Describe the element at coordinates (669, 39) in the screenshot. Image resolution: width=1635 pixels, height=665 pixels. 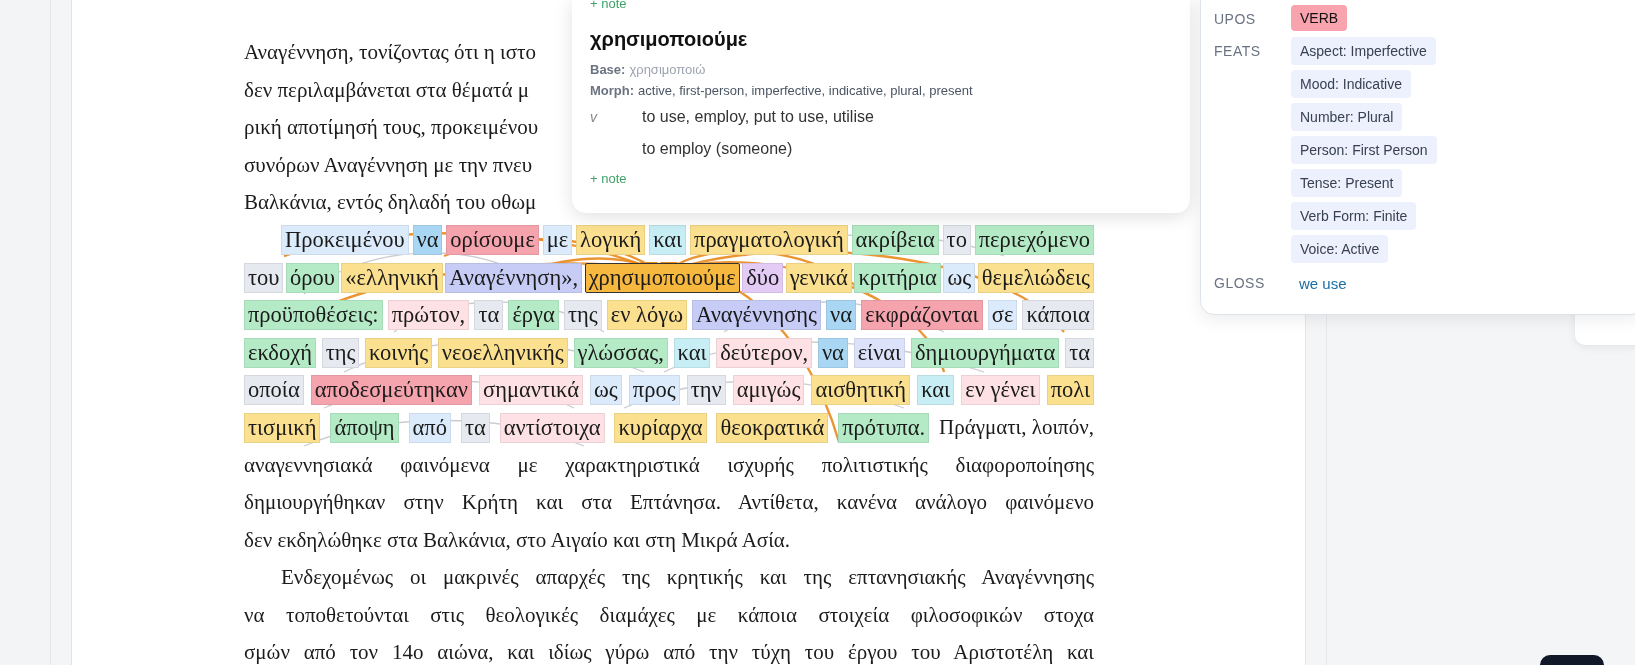
I see `headword: χρησιμοποιούμε` at that location.